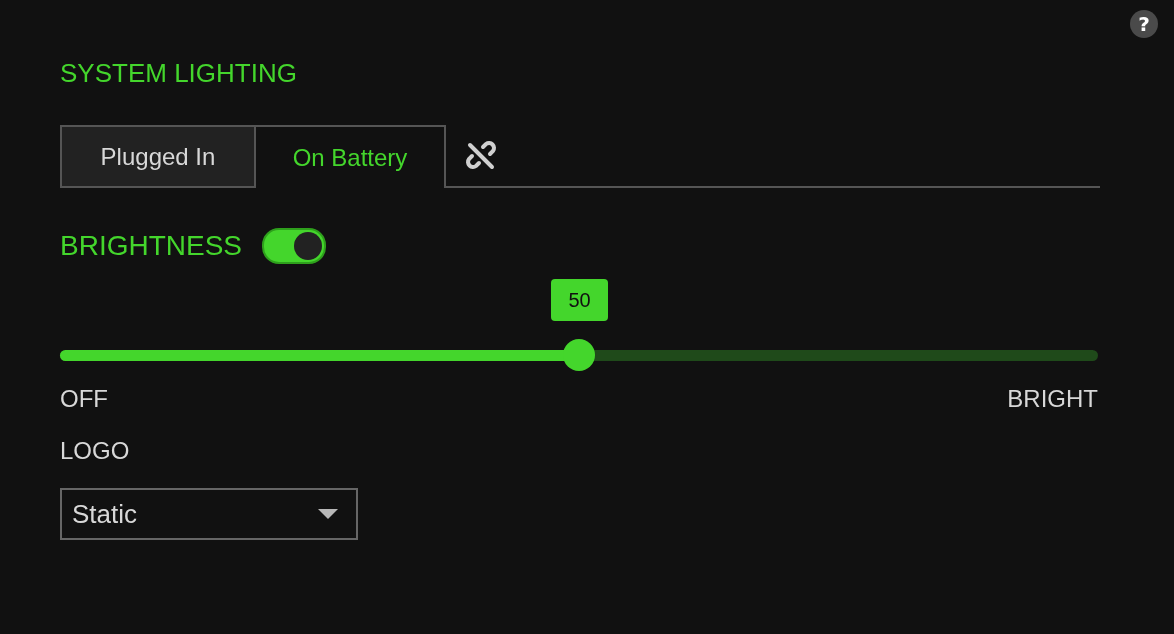  Describe the element at coordinates (1052, 399) in the screenshot. I see `max-label: BRIGHT` at that location.